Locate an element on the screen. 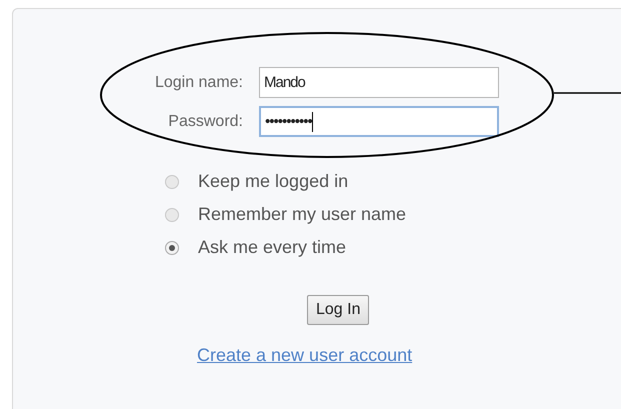  field-label: Password: is located at coordinates (205, 121).